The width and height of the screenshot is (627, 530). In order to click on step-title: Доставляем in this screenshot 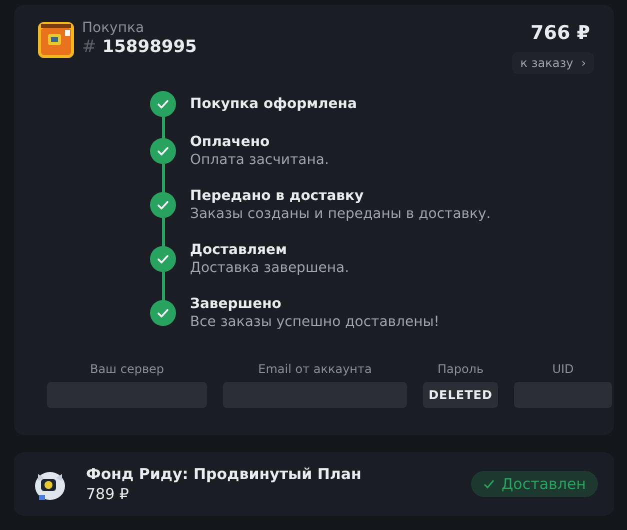, I will do `click(239, 249)`.